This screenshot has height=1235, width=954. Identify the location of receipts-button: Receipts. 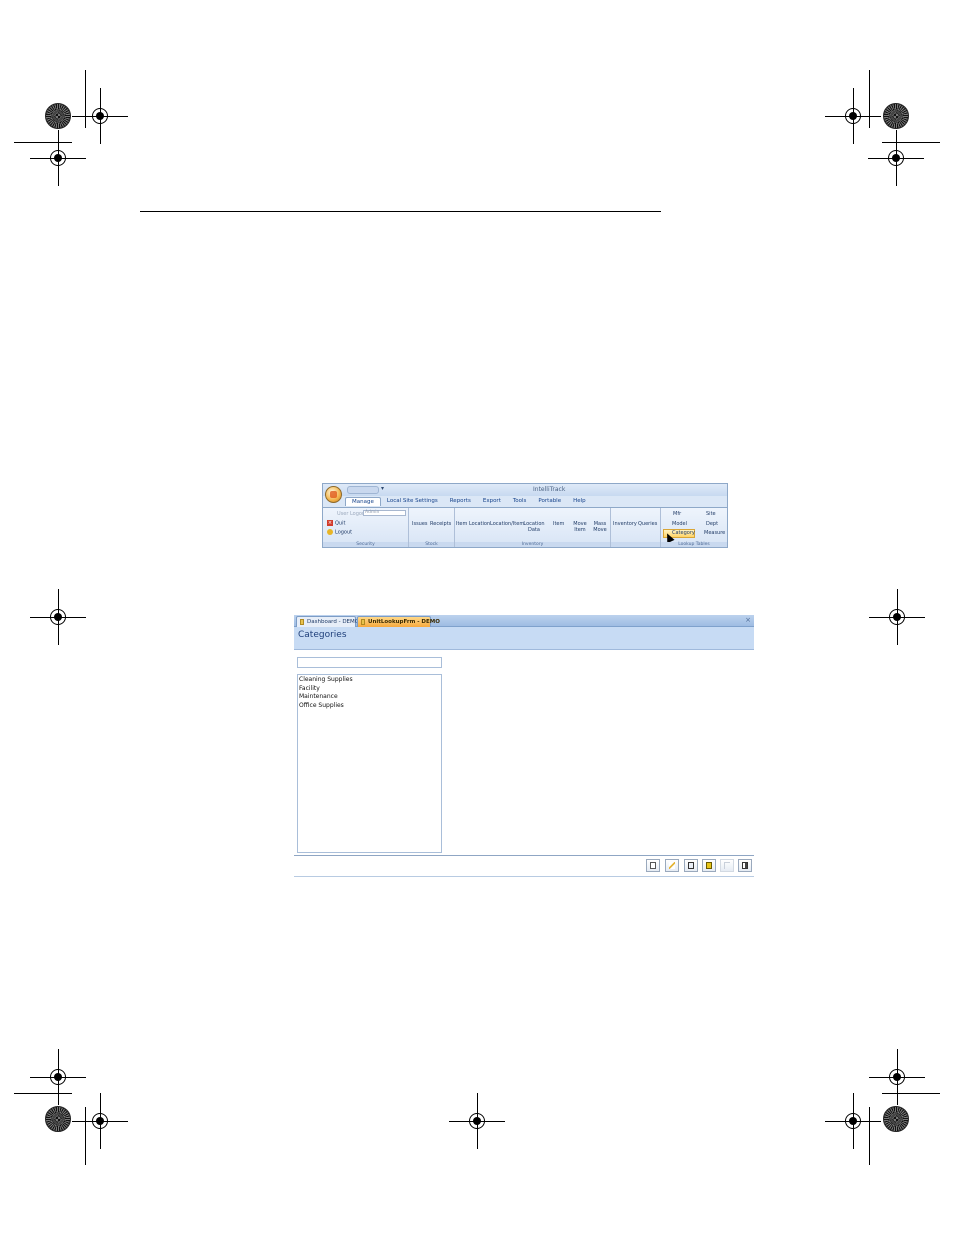
(440, 524).